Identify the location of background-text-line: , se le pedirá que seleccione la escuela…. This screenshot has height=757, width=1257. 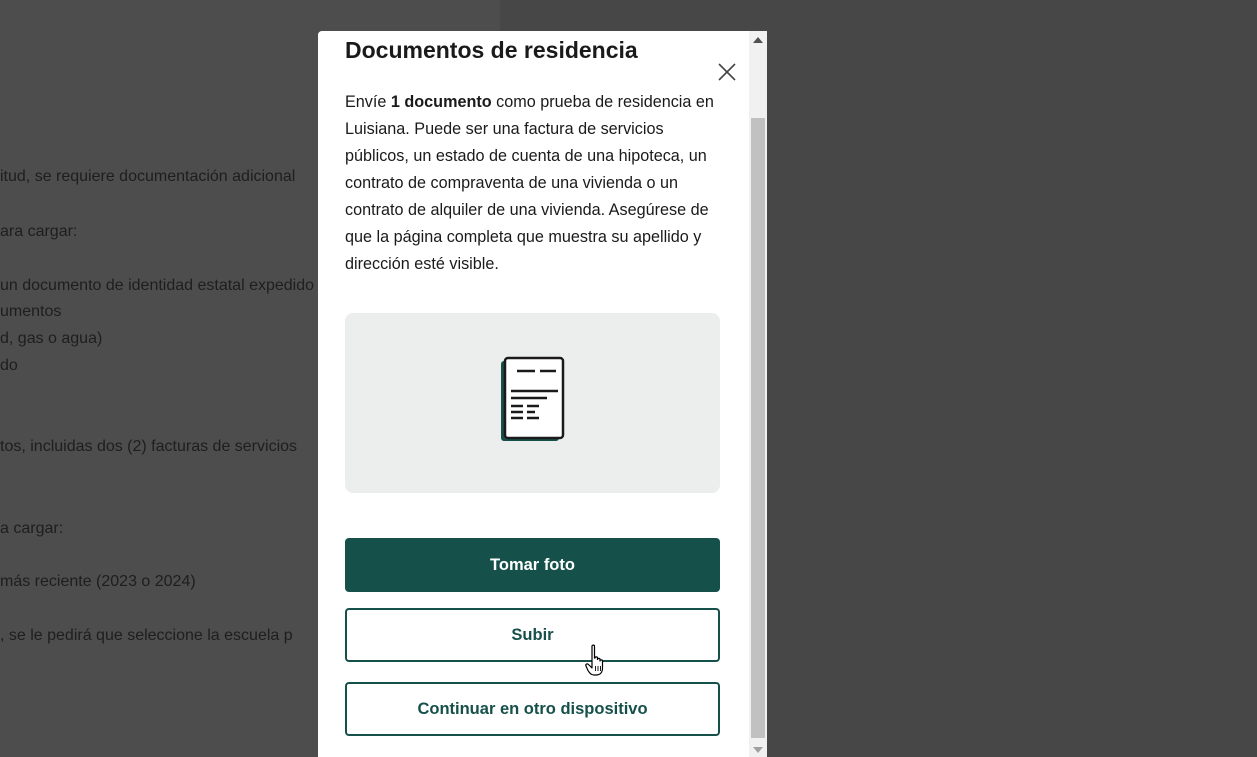
(146, 635).